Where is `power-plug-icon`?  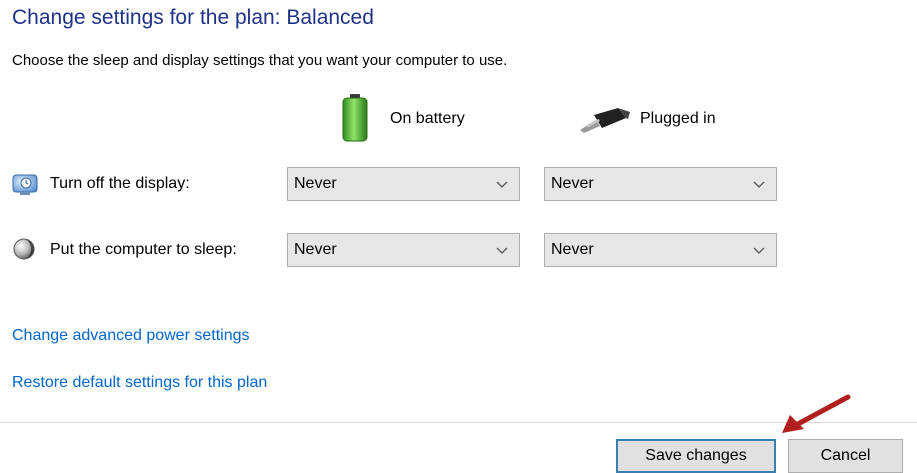
power-plug-icon is located at coordinates (605, 122).